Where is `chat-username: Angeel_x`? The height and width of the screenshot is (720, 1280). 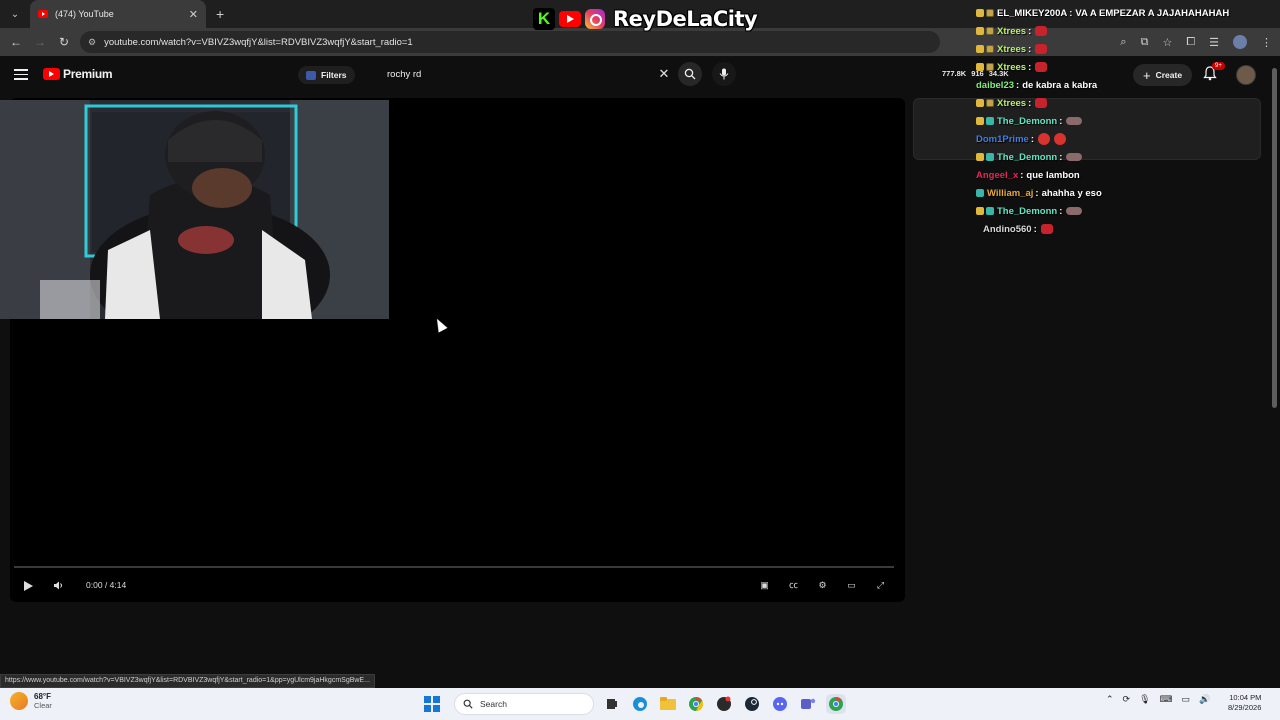
chat-username: Angeel_x is located at coordinates (997, 175).